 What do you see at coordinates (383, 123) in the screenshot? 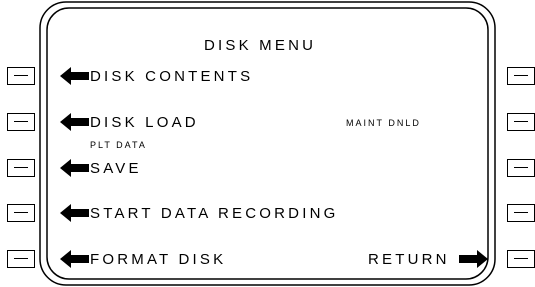
I see `option-maint-dnld: MAINT DNLD` at bounding box center [383, 123].